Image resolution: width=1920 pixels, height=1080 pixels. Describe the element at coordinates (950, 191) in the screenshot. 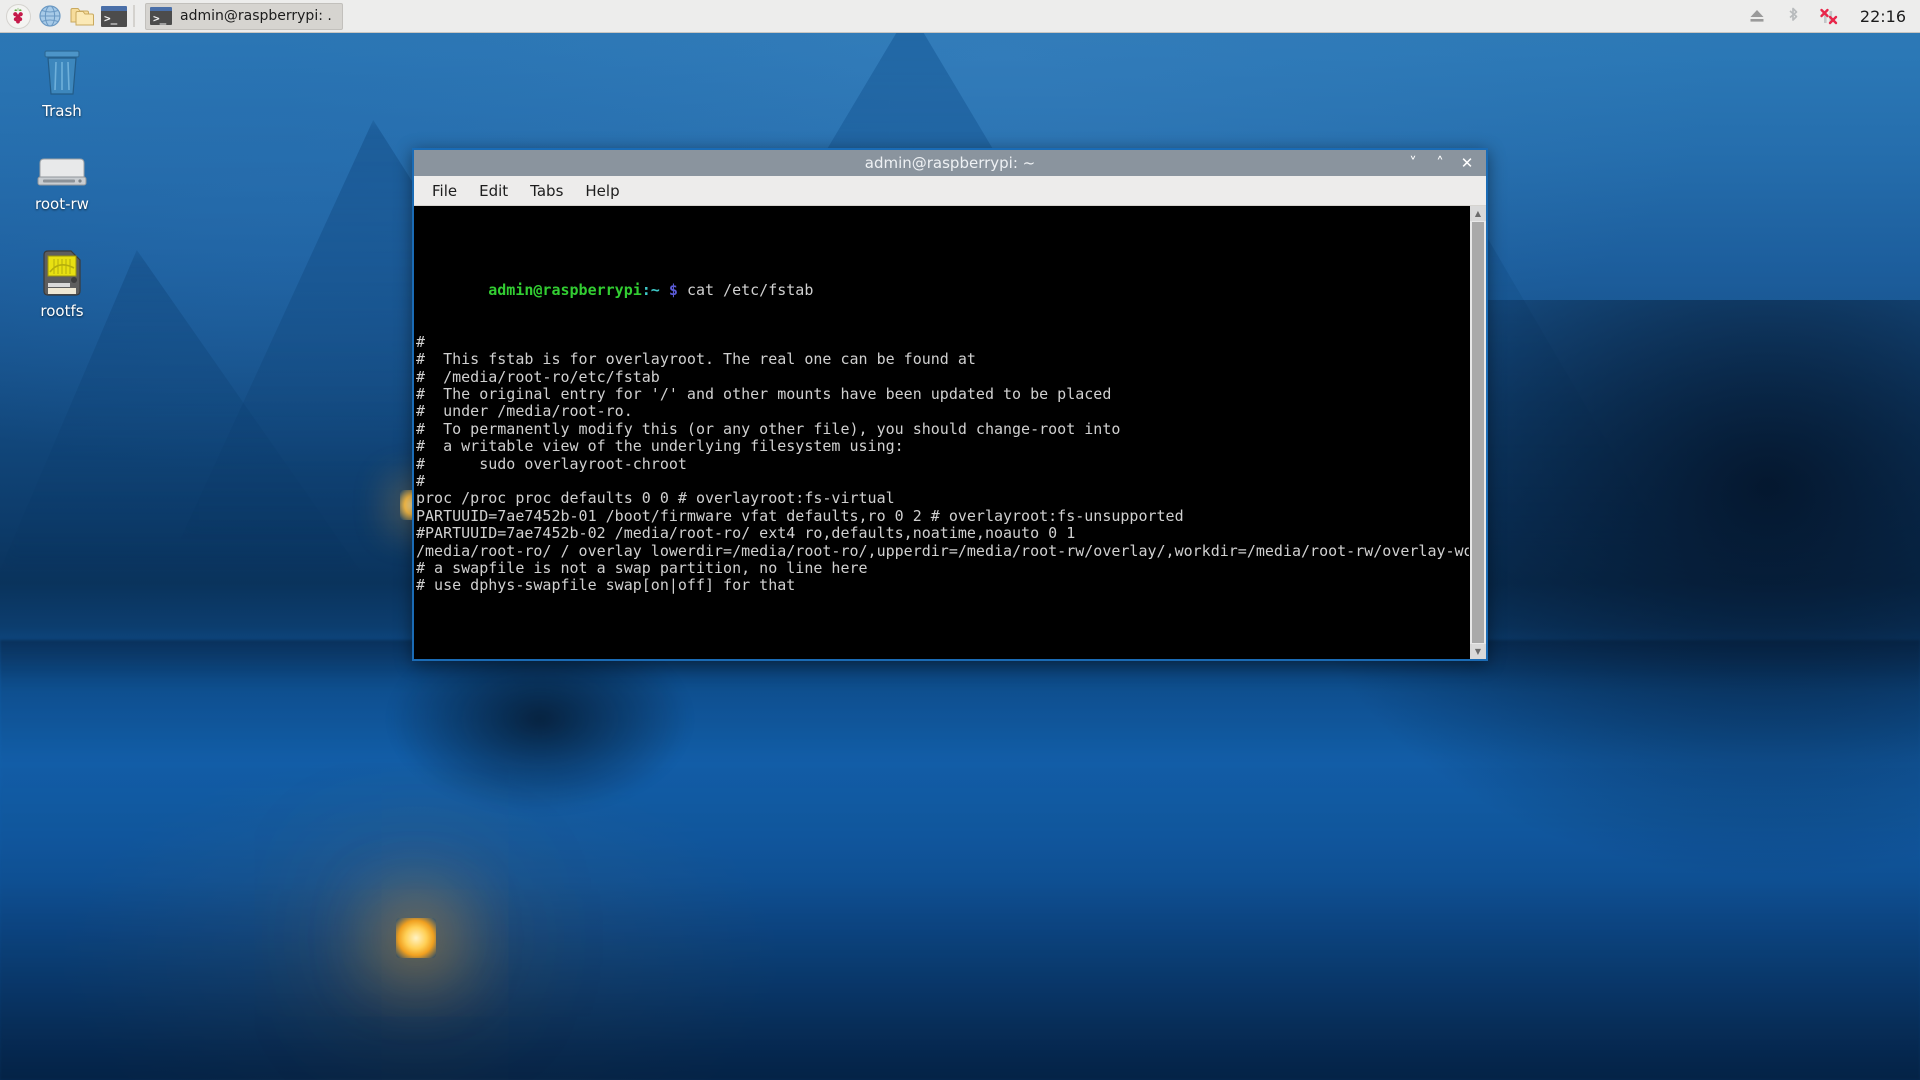

I see `menubar: File Edit Tabs Help` at that location.